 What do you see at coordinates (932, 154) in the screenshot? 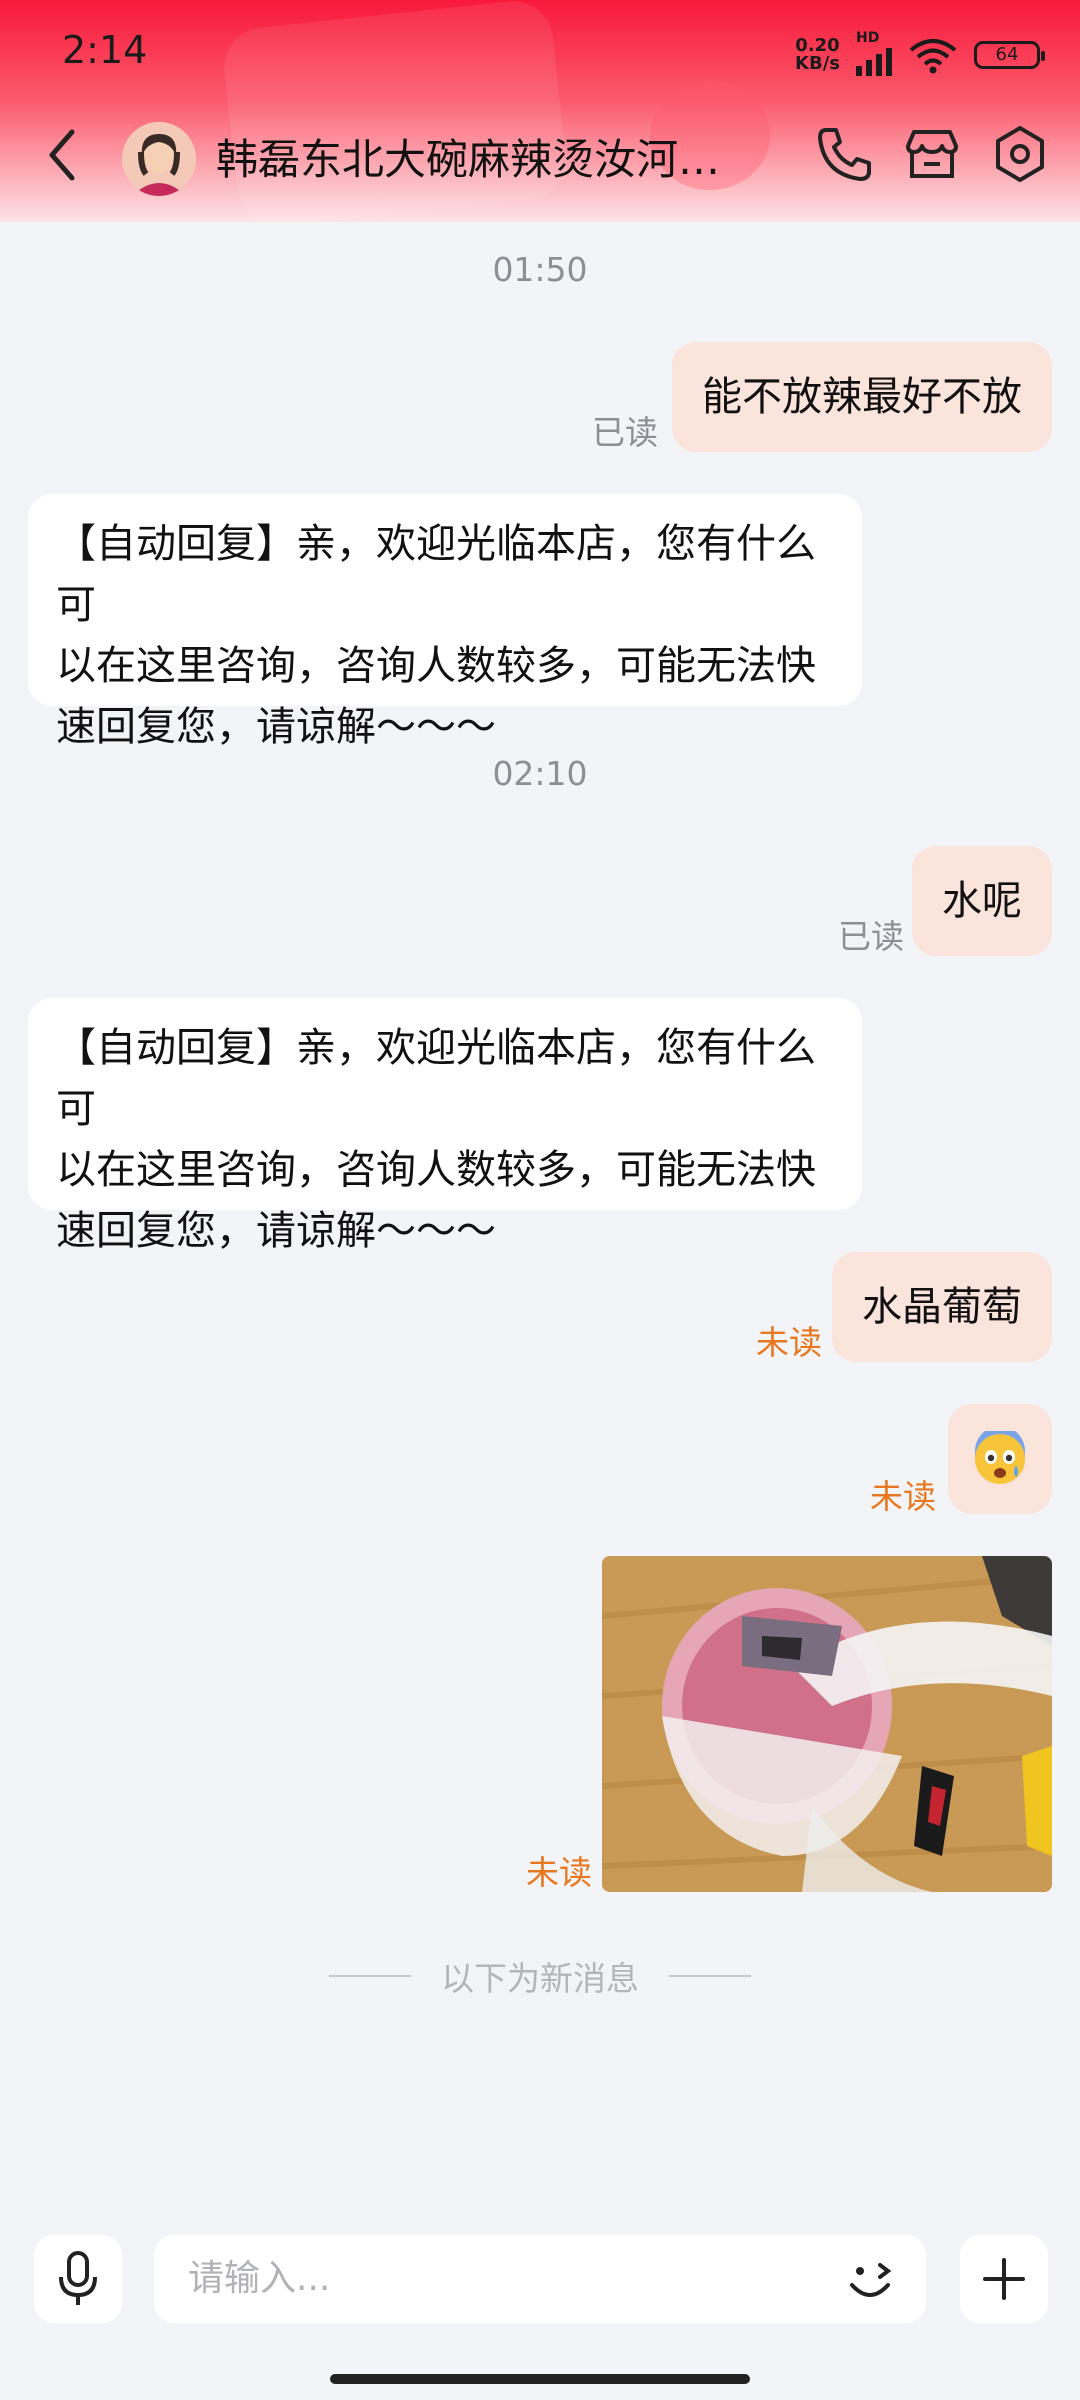
I see `store-icon` at bounding box center [932, 154].